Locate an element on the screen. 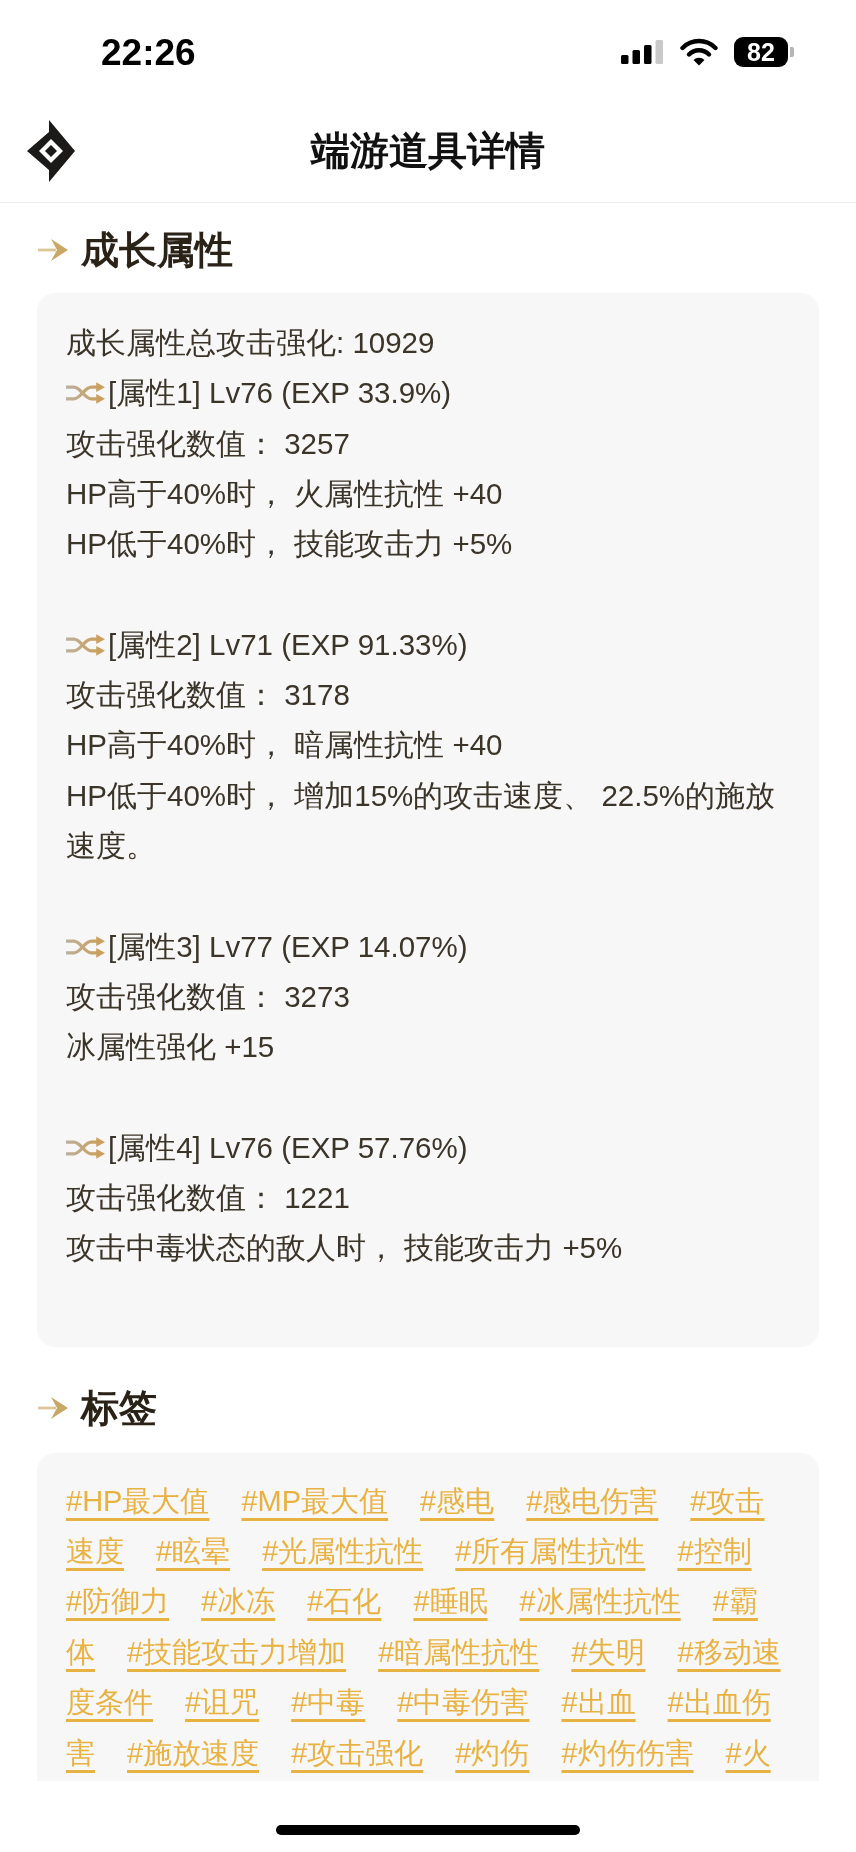  attribute-line: 冰属性强化 +15 is located at coordinates (171, 1047).